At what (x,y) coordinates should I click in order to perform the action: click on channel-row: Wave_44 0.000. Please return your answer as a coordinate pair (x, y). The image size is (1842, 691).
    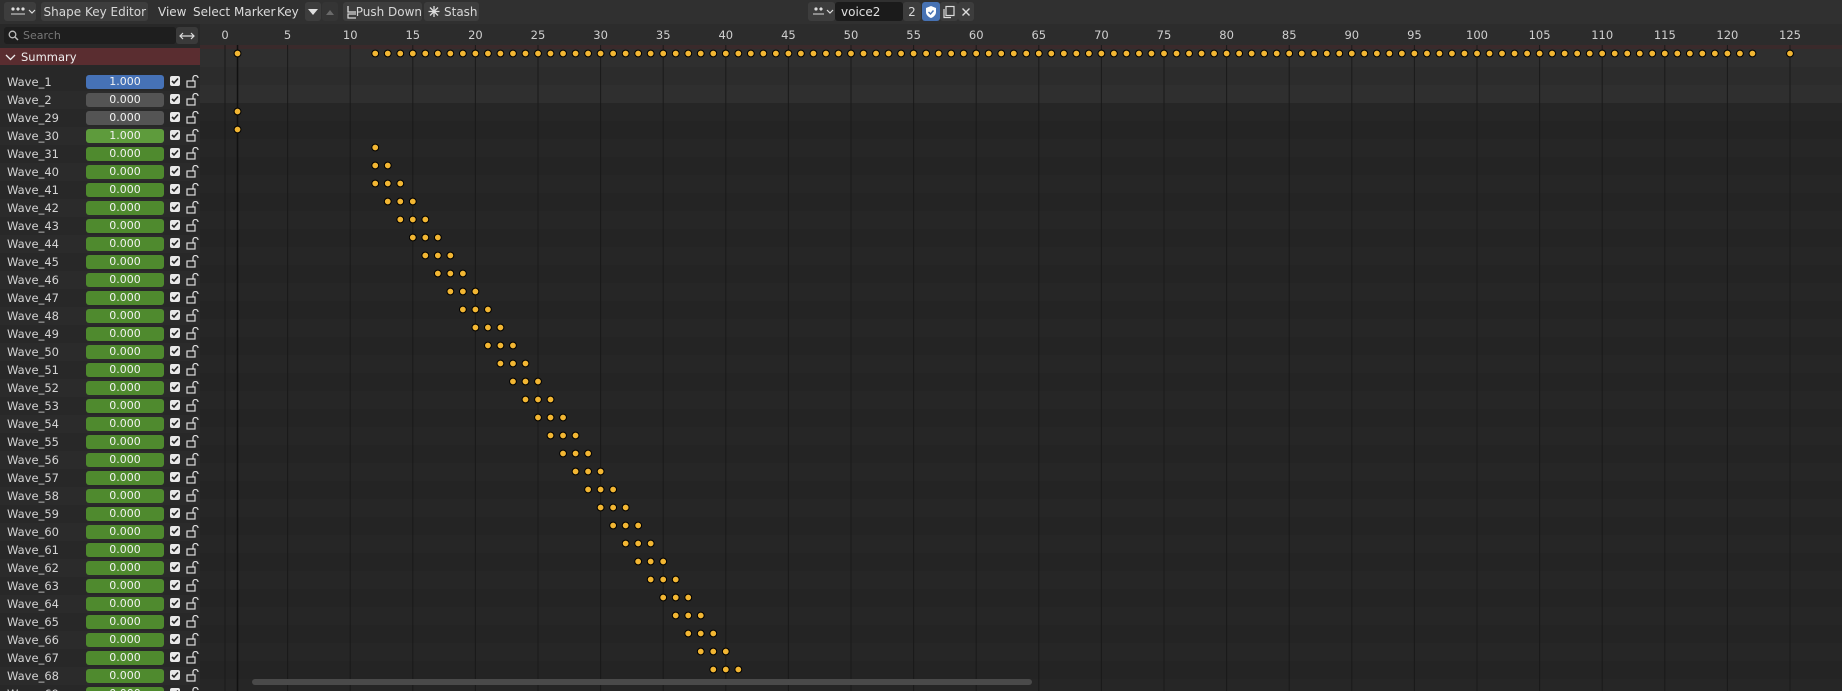
    Looking at the image, I should click on (100, 244).